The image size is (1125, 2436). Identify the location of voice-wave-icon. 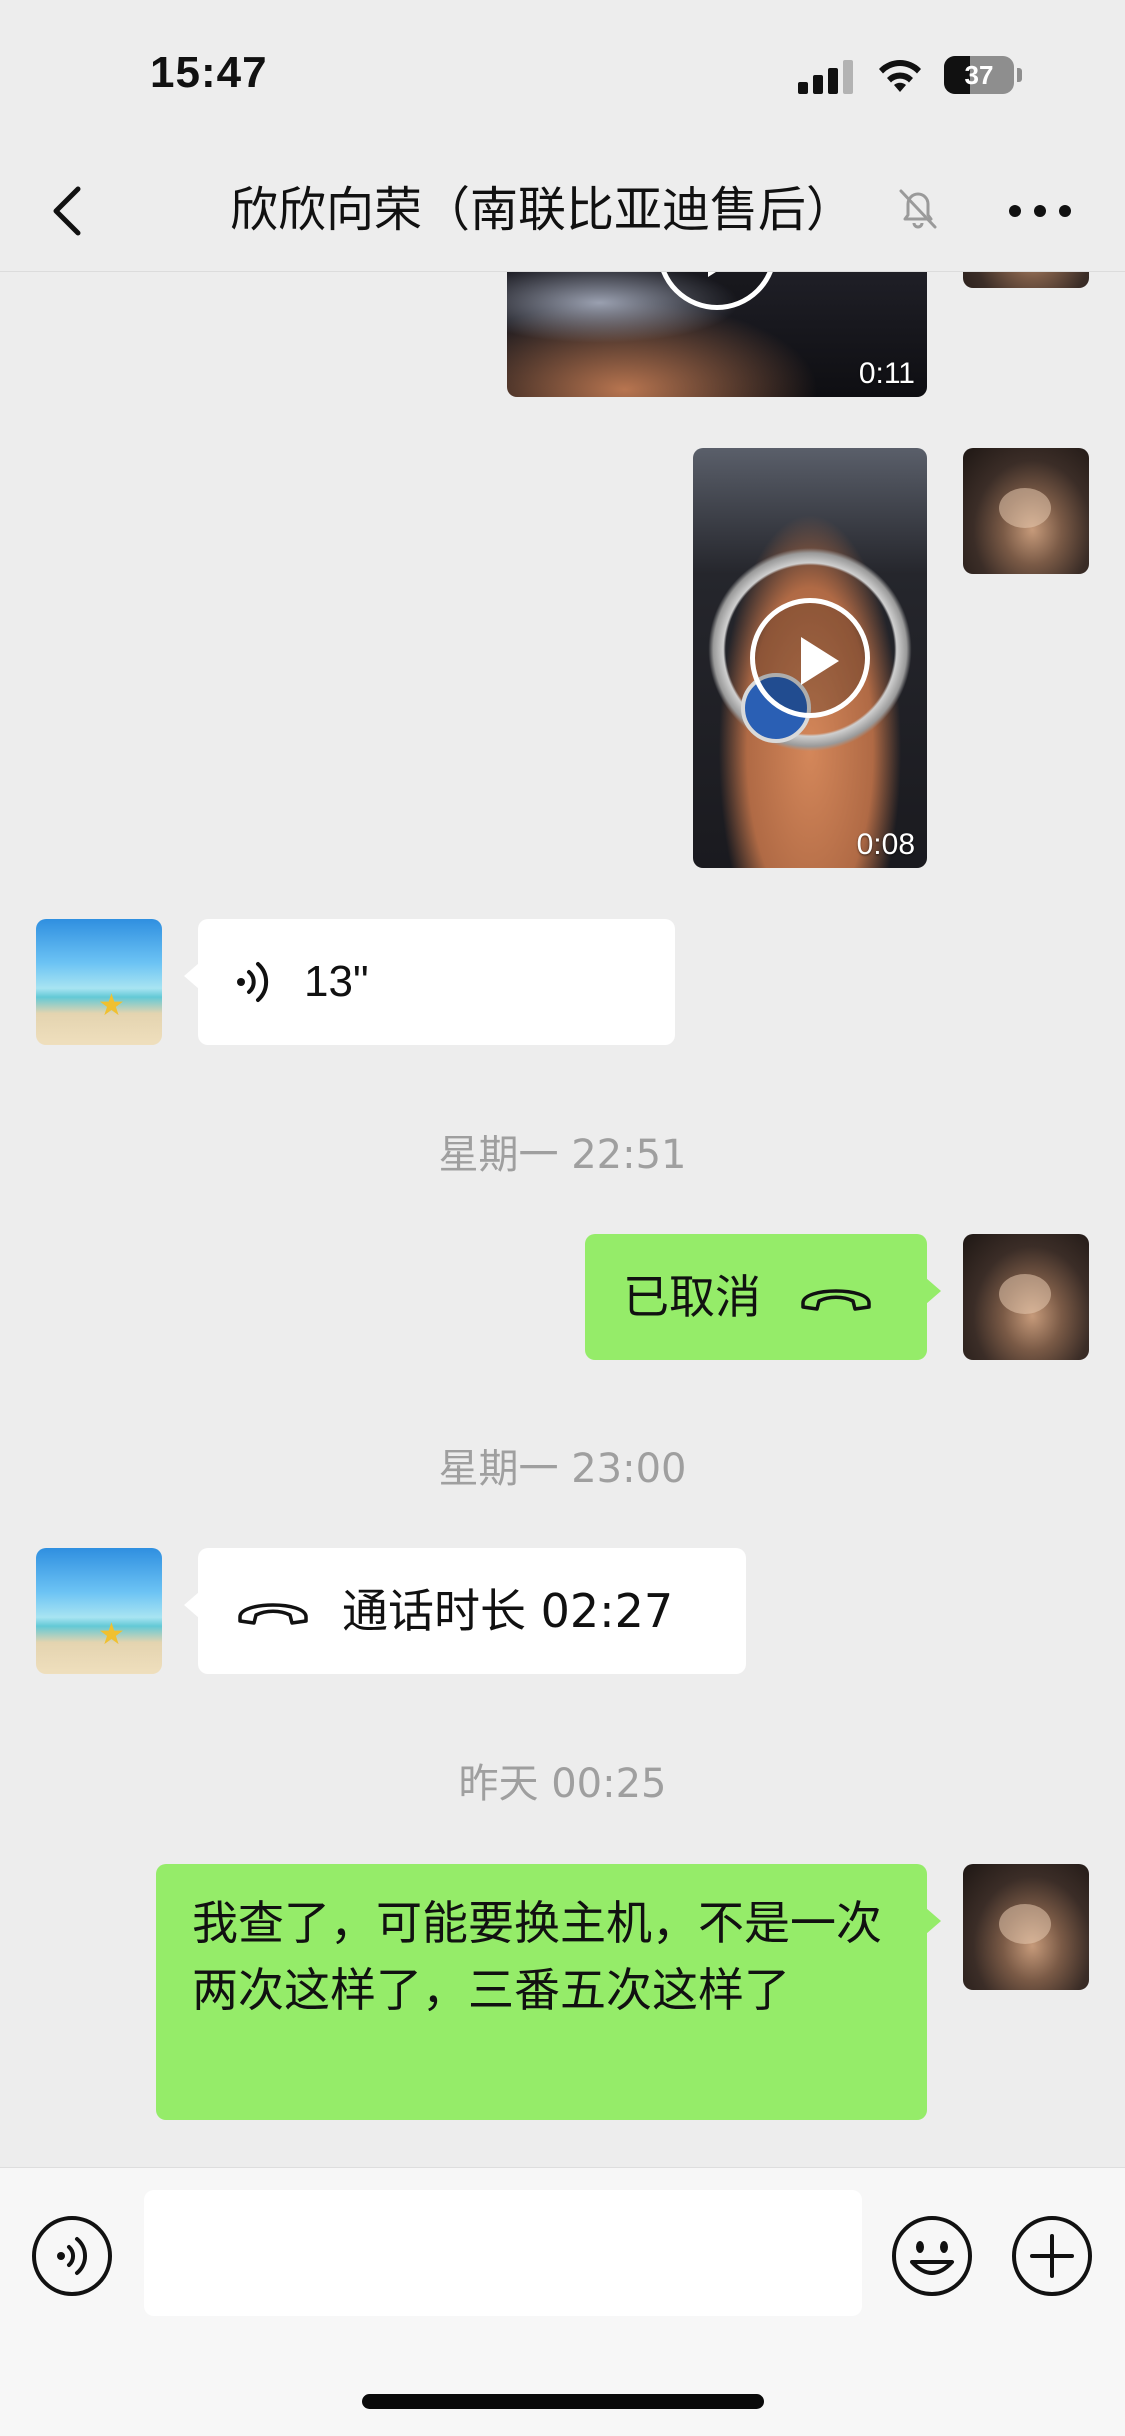
(253, 982).